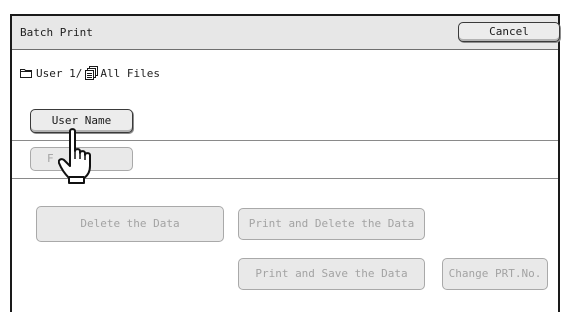 The height and width of the screenshot is (312, 570). What do you see at coordinates (74, 156) in the screenshot?
I see `hand-pointer-icon` at bounding box center [74, 156].